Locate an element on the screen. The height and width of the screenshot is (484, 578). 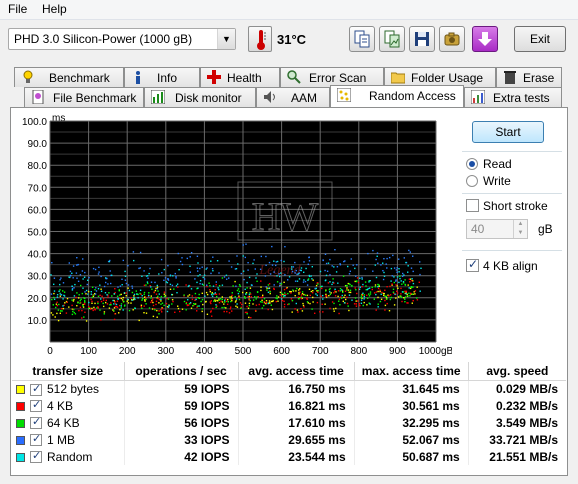
short-stroke-size-input: 40 ▲ ▼ is located at coordinates (497, 229).